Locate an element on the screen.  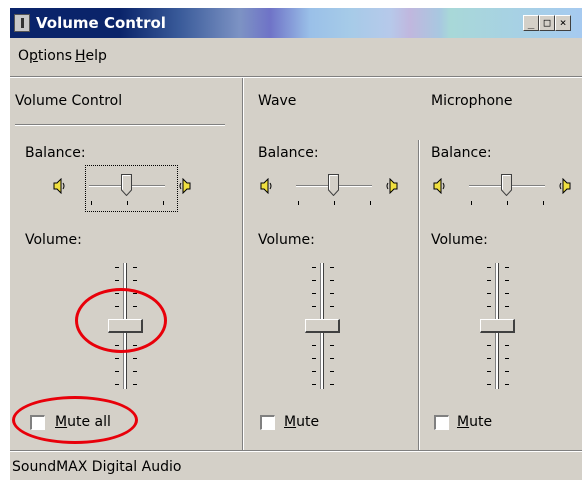
balance-slider-wave is located at coordinates (335, 190).